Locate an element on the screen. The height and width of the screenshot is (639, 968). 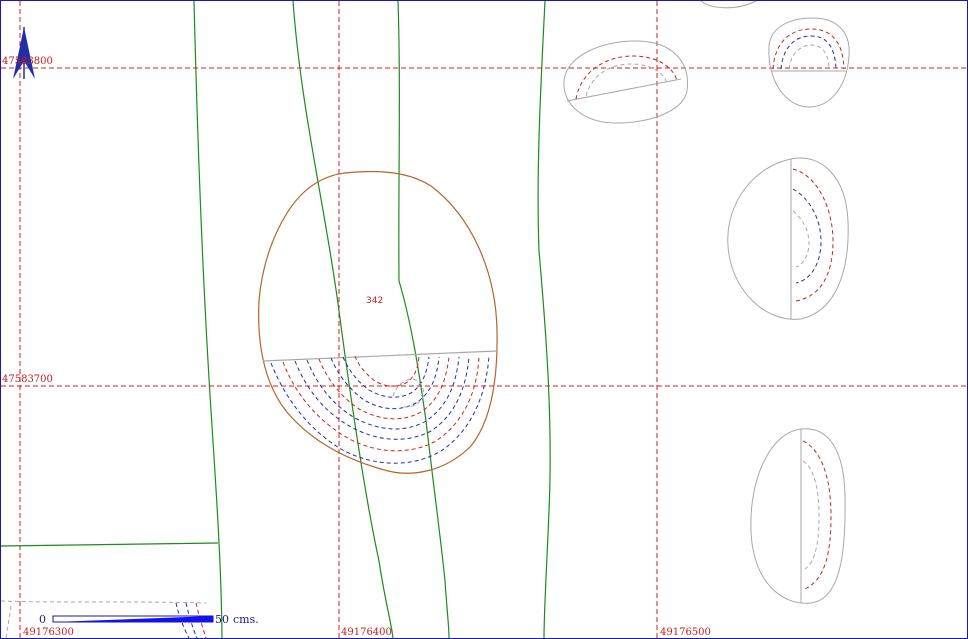
feature-342-outline is located at coordinates (378, 322).